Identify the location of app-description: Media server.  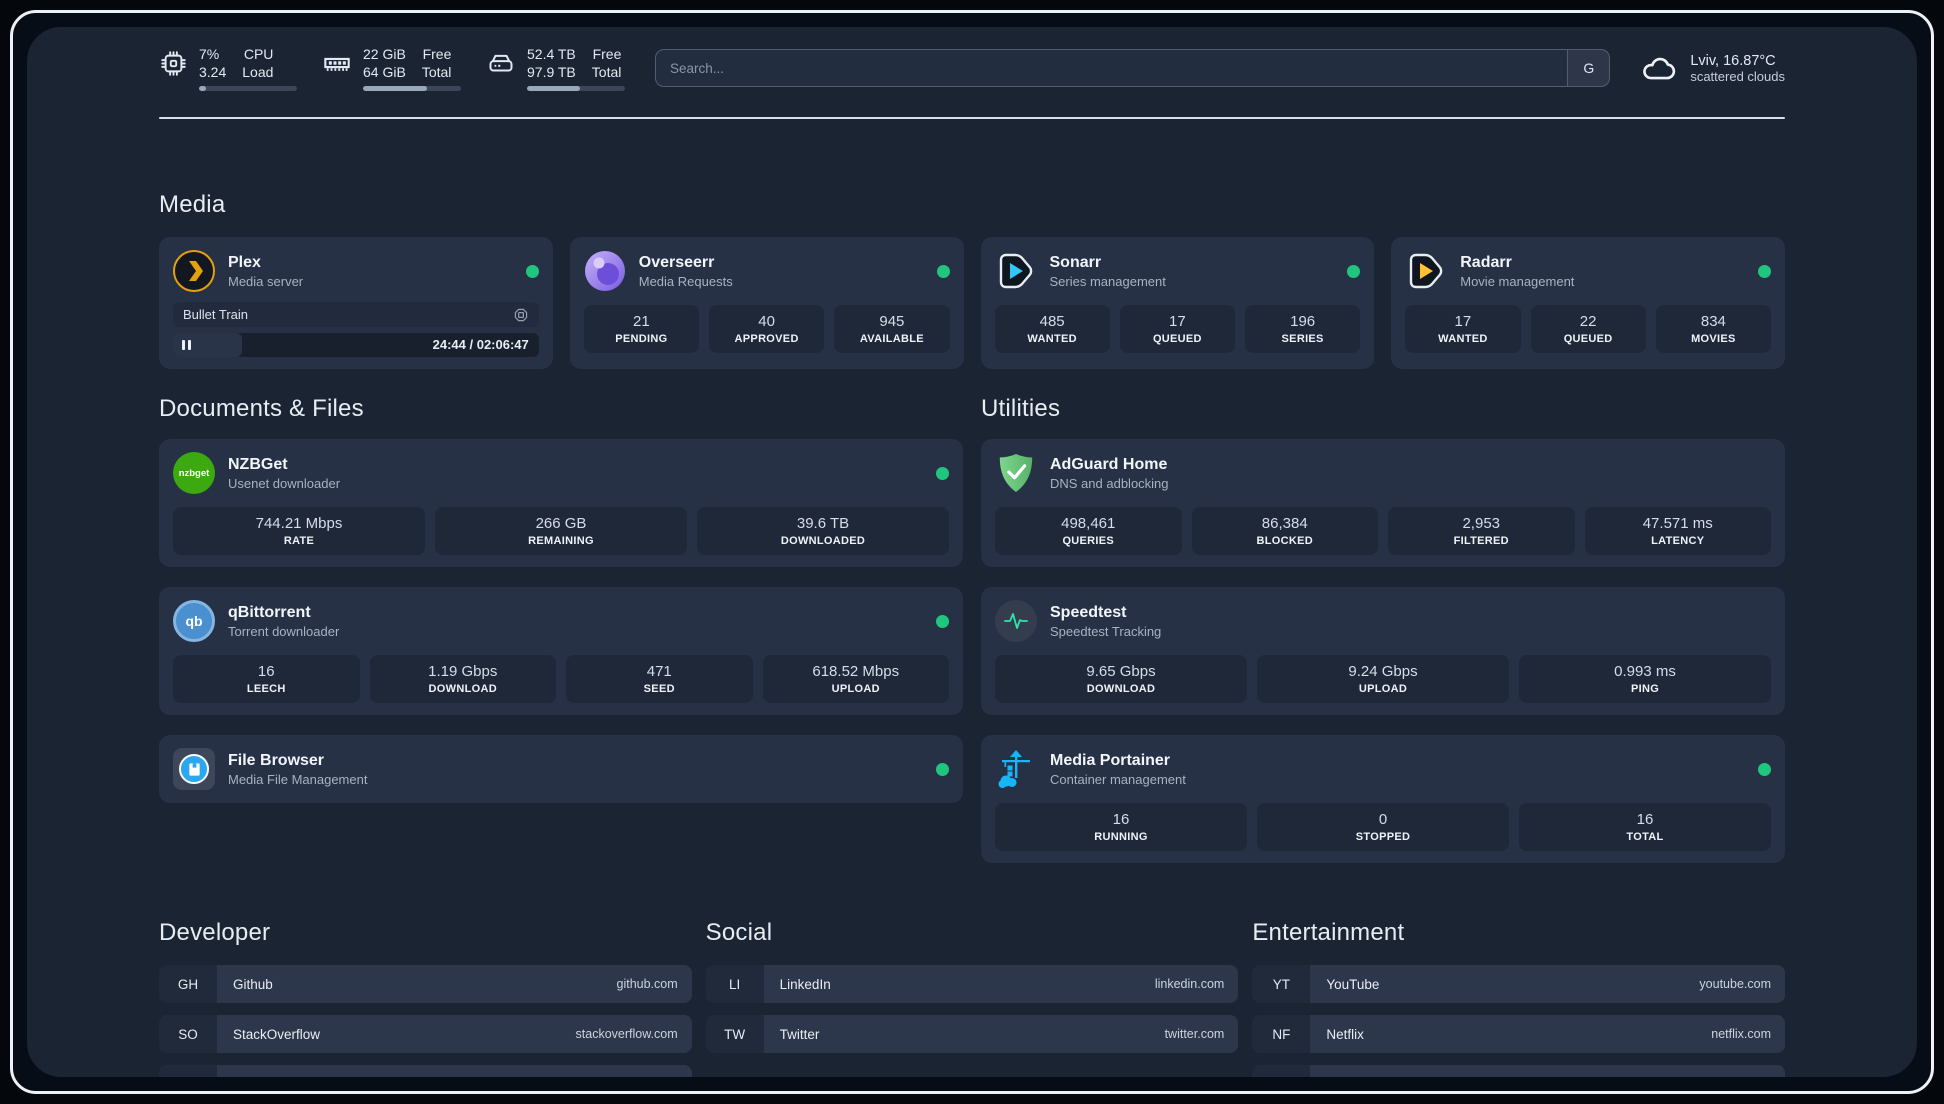
(266, 281).